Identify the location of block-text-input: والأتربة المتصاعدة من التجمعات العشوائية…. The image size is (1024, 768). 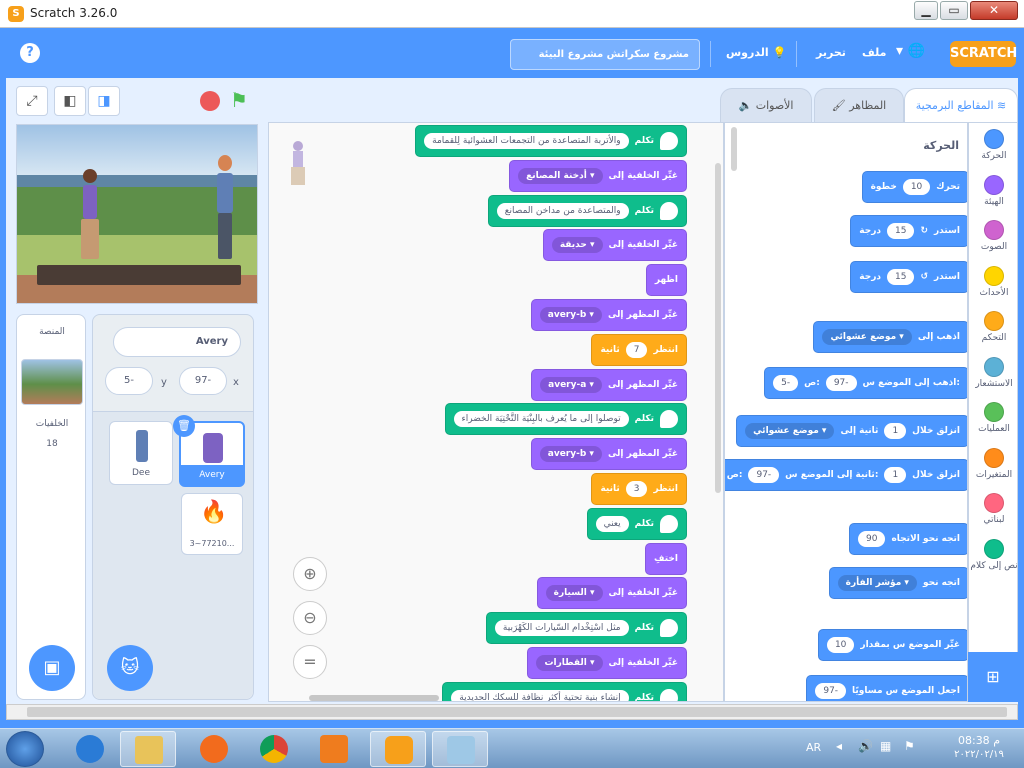
(526, 141).